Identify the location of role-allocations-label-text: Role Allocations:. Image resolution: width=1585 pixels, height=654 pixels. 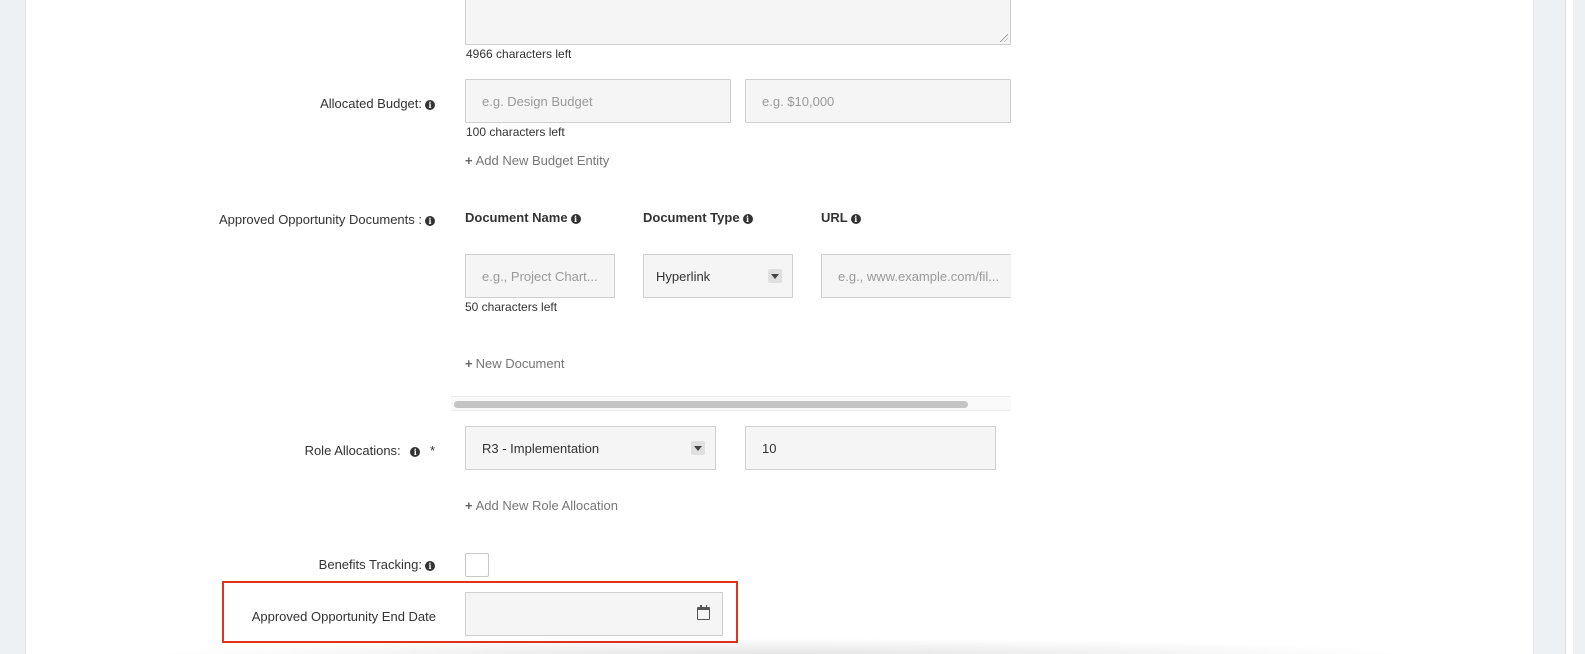
(352, 450).